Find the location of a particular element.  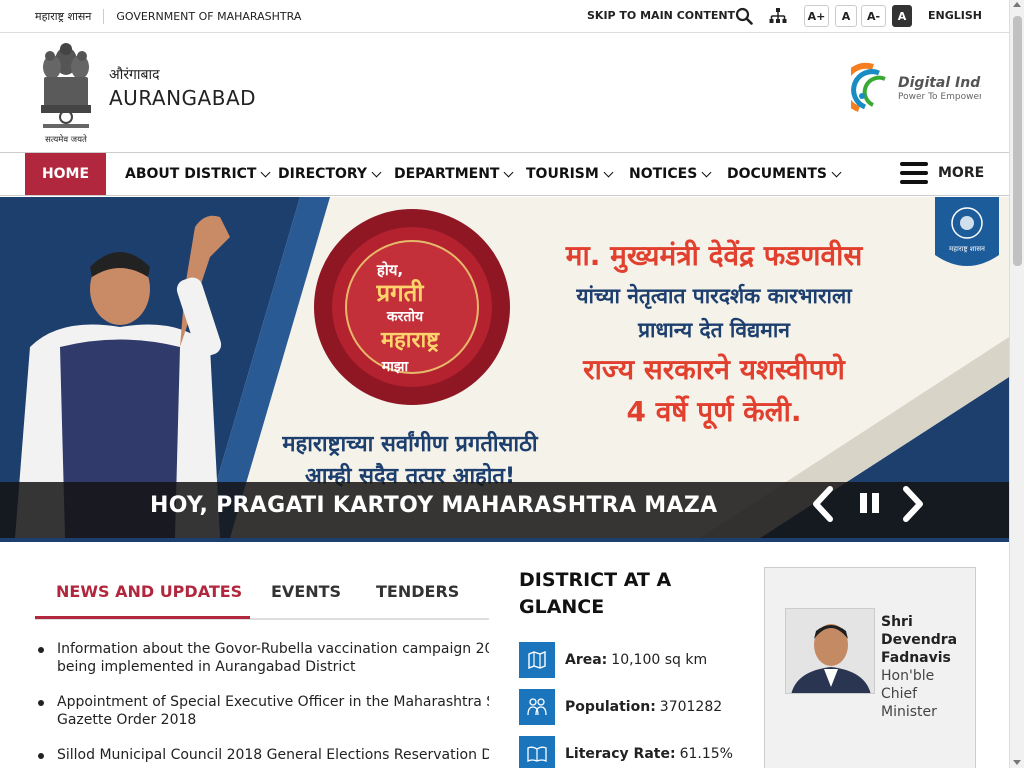

badge-text-3: करतोय is located at coordinates (405, 316).